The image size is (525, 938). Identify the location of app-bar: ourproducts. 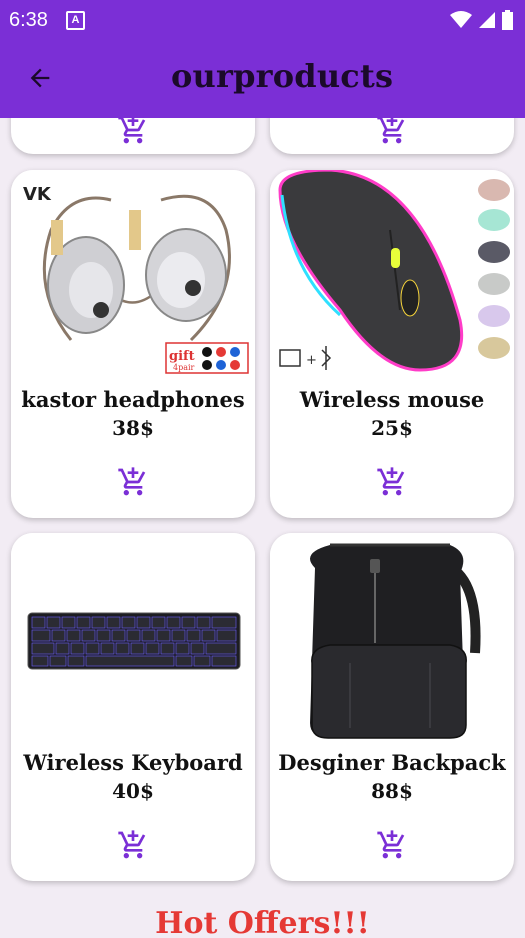
(262, 79).